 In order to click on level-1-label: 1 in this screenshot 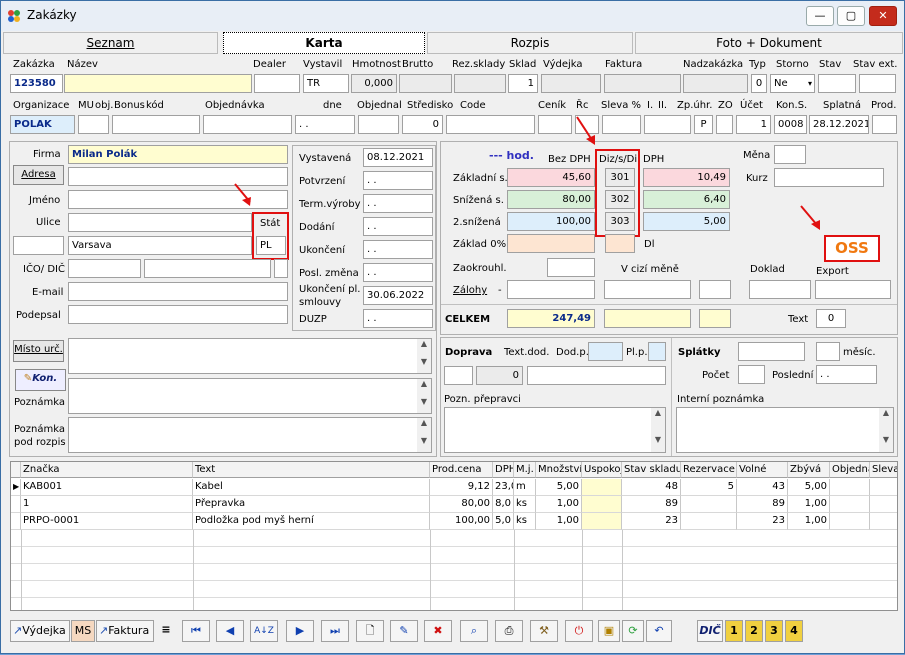, I will do `click(734, 630)`.